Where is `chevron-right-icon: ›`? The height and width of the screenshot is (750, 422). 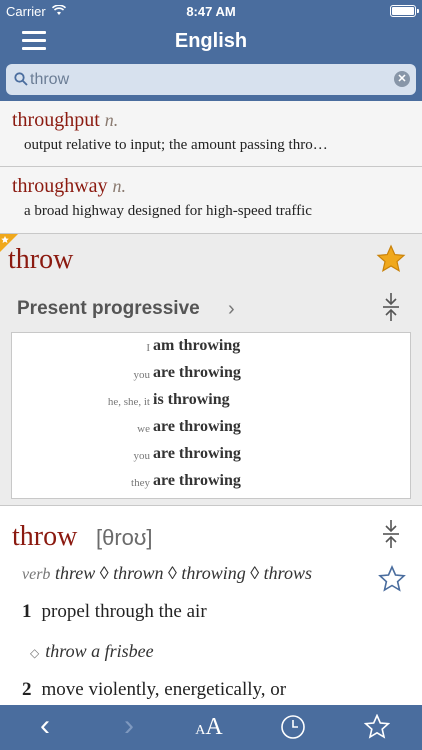 chevron-right-icon: › is located at coordinates (231, 309).